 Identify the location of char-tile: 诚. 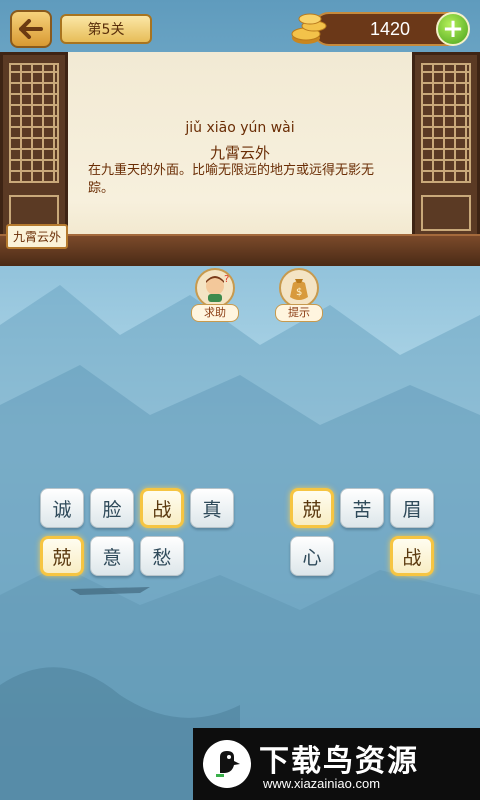
(62, 508).